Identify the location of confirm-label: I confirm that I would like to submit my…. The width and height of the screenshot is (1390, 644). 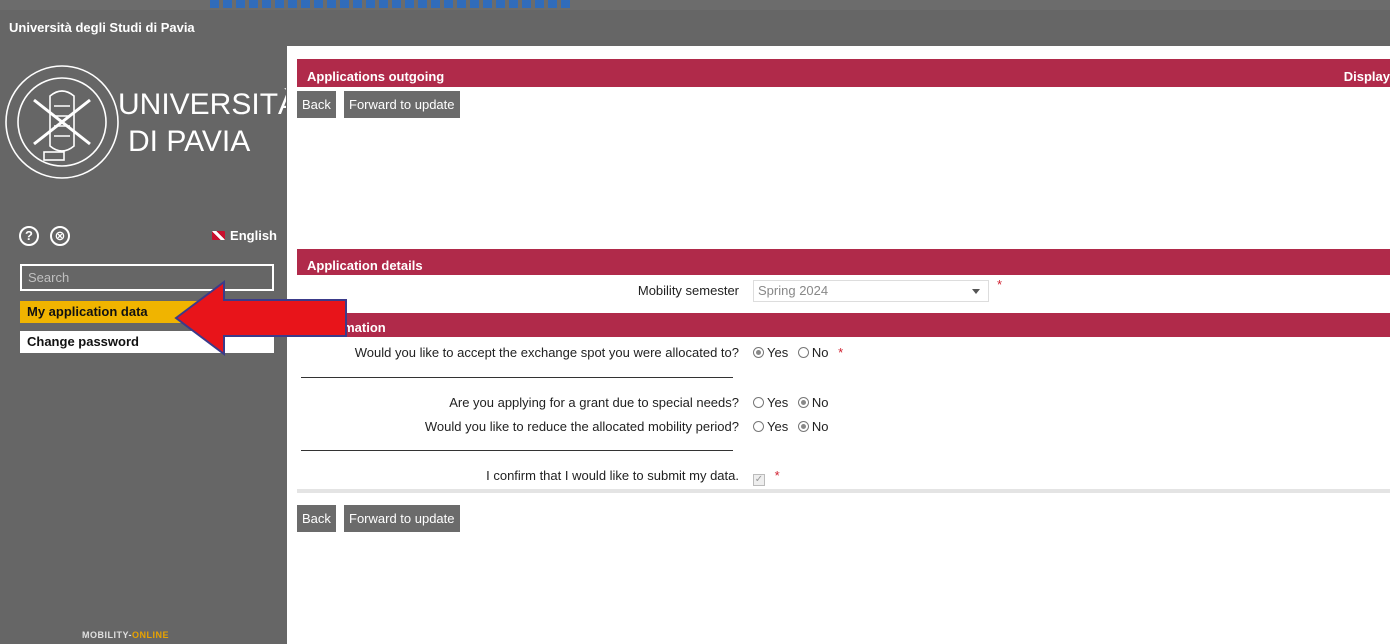
(612, 475).